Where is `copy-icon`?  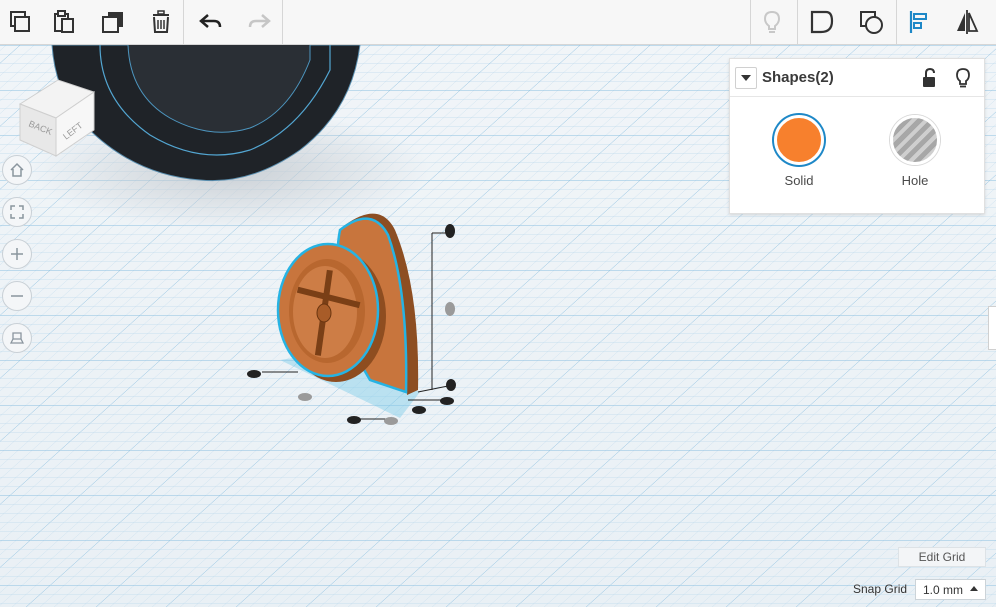 copy-icon is located at coordinates (20, 21).